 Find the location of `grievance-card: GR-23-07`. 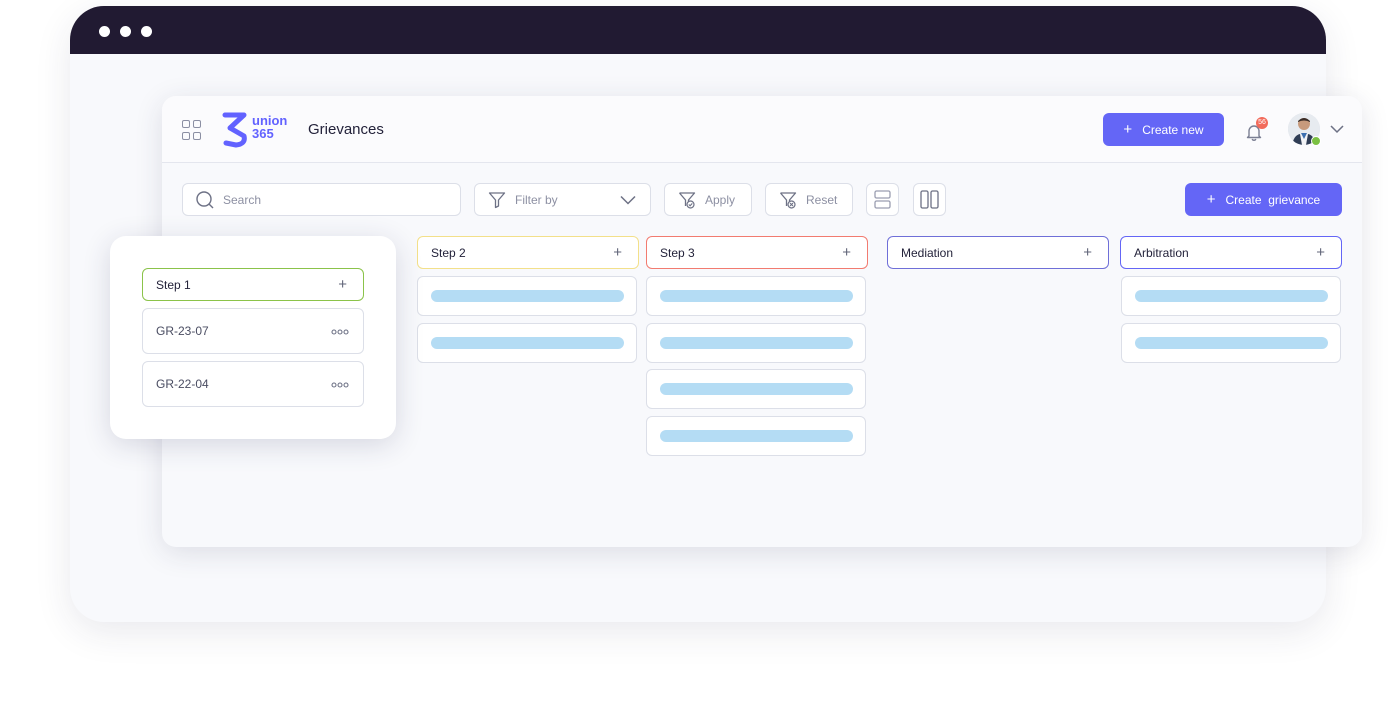

grievance-card: GR-23-07 is located at coordinates (253, 331).